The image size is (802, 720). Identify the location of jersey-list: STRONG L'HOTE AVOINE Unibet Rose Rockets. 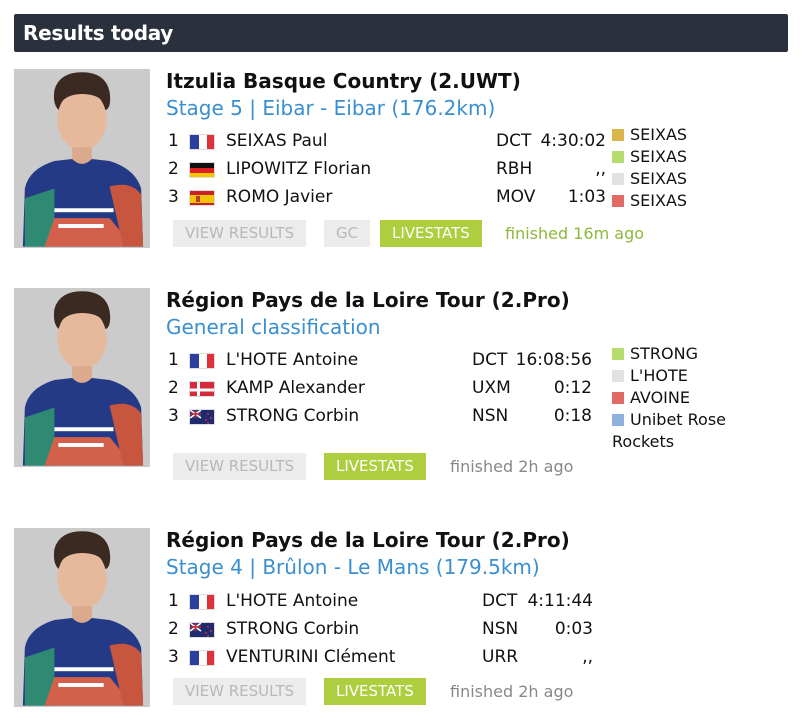
(669, 399).